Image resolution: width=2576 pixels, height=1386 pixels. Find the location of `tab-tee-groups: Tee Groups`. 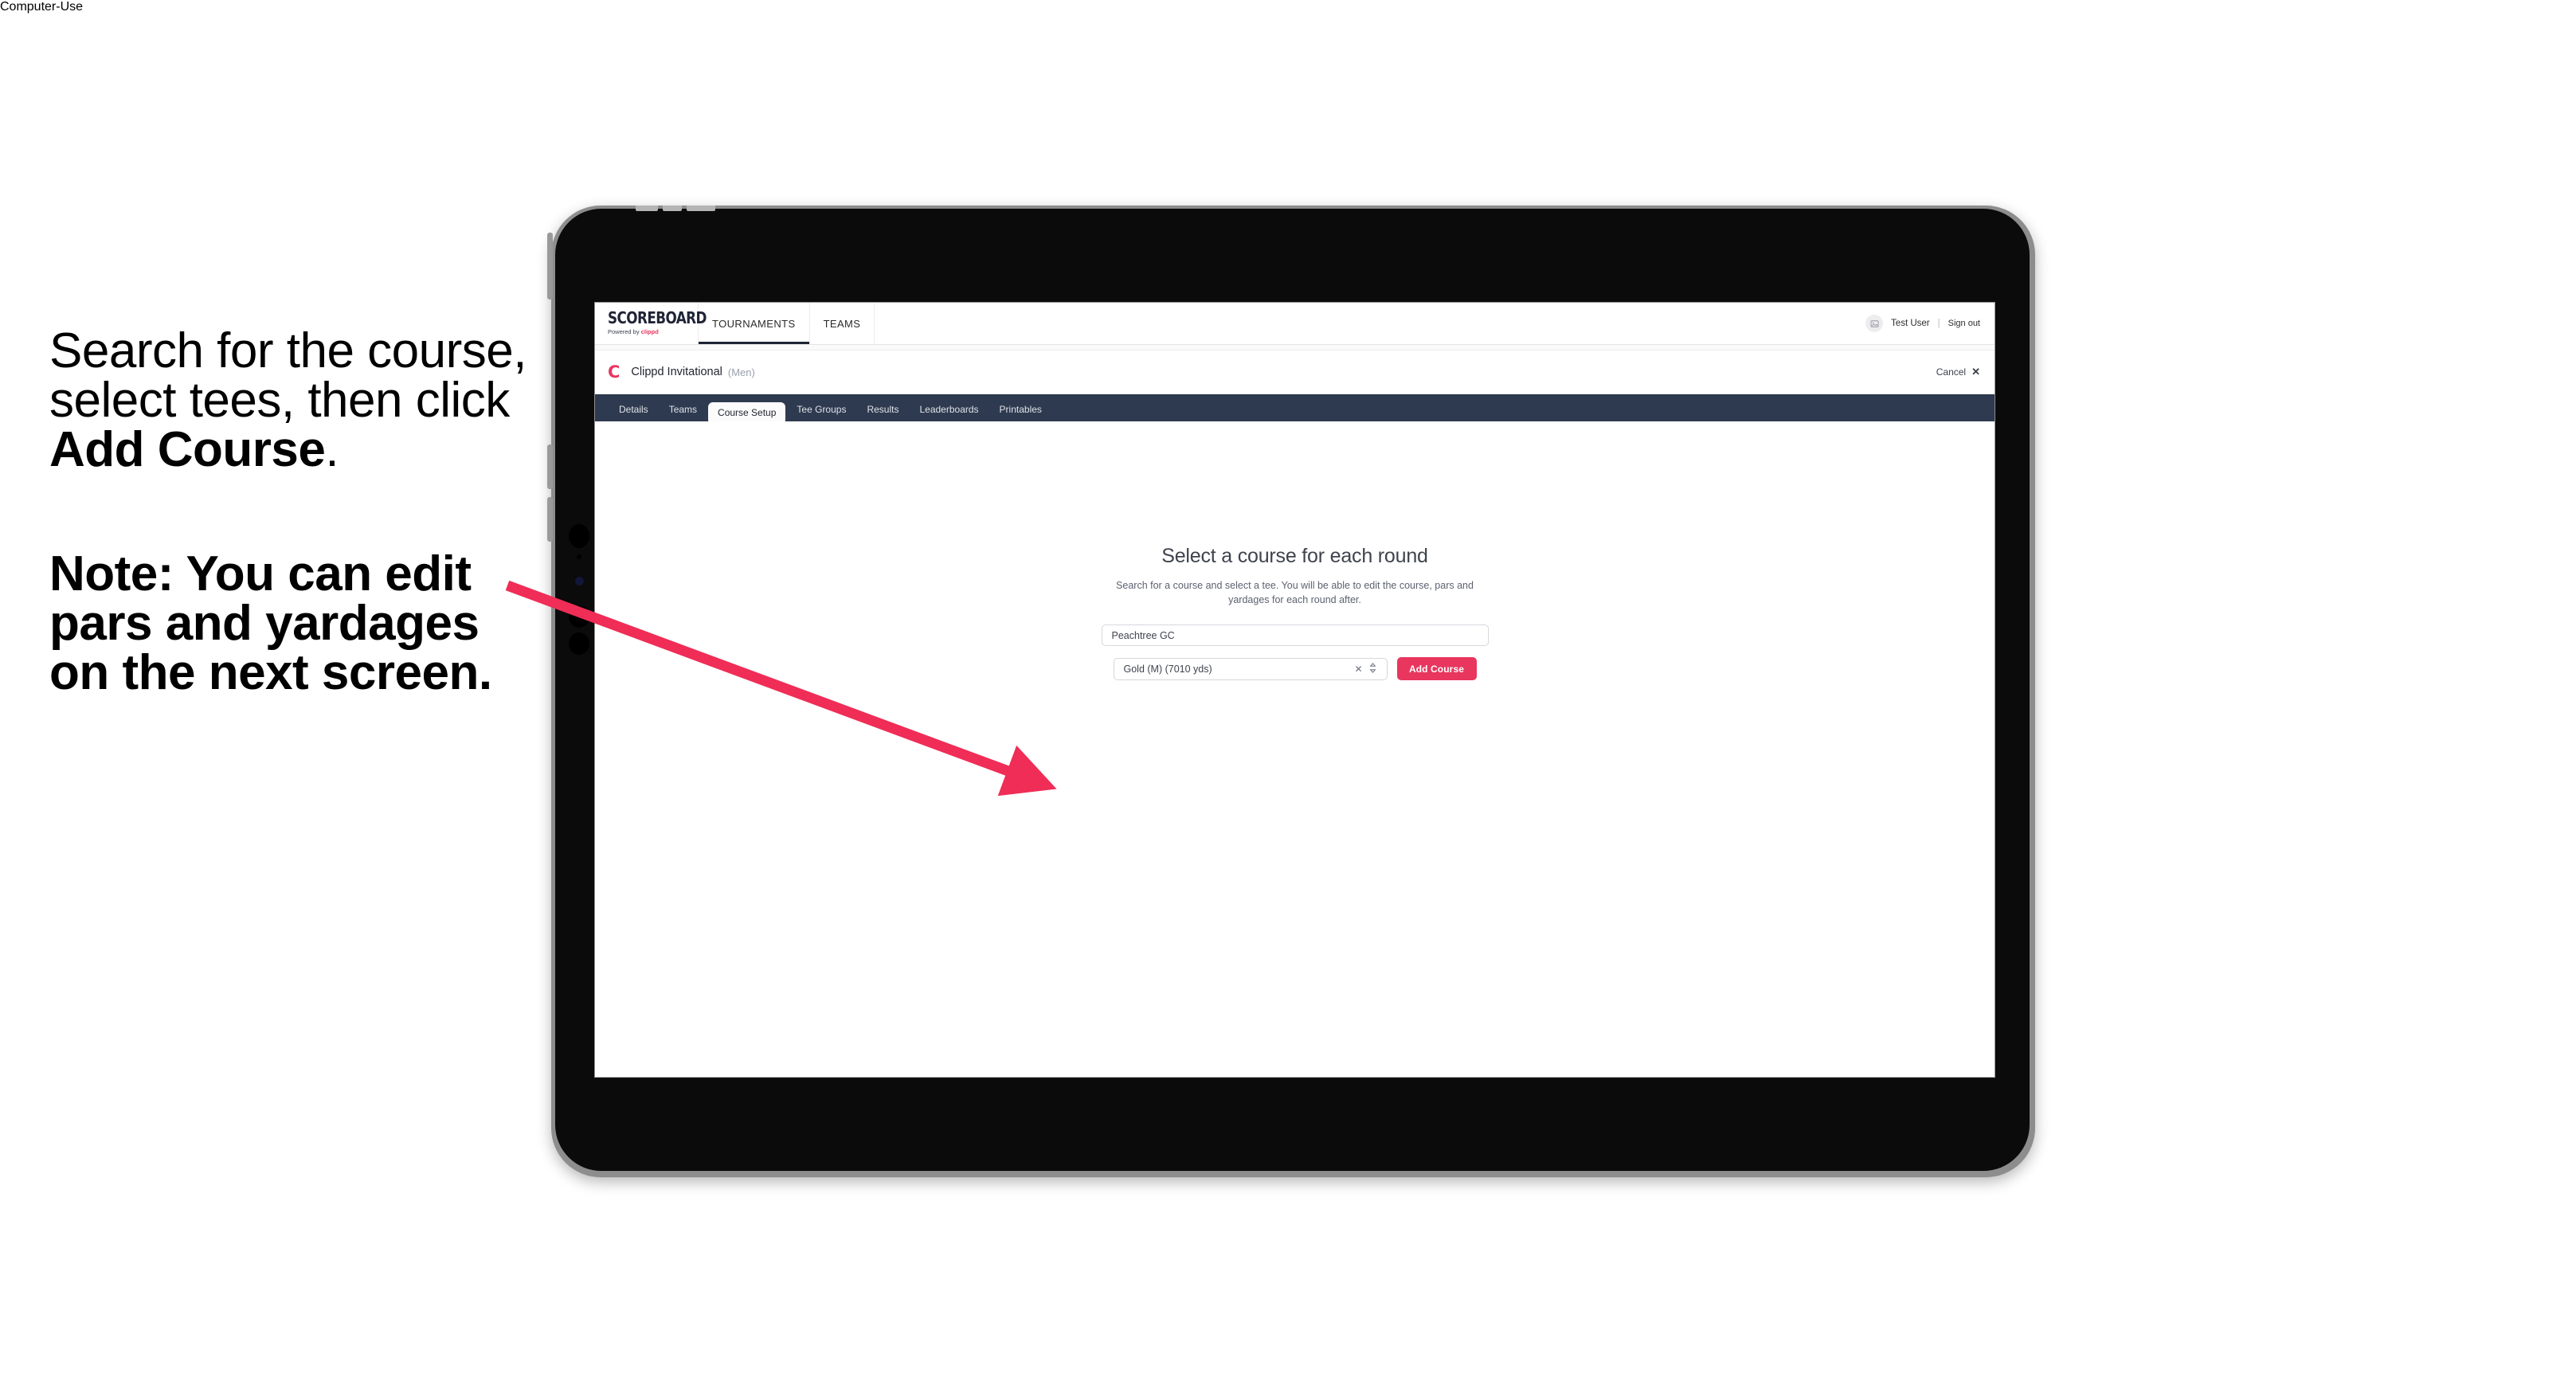

tab-tee-groups: Tee Groups is located at coordinates (821, 410).